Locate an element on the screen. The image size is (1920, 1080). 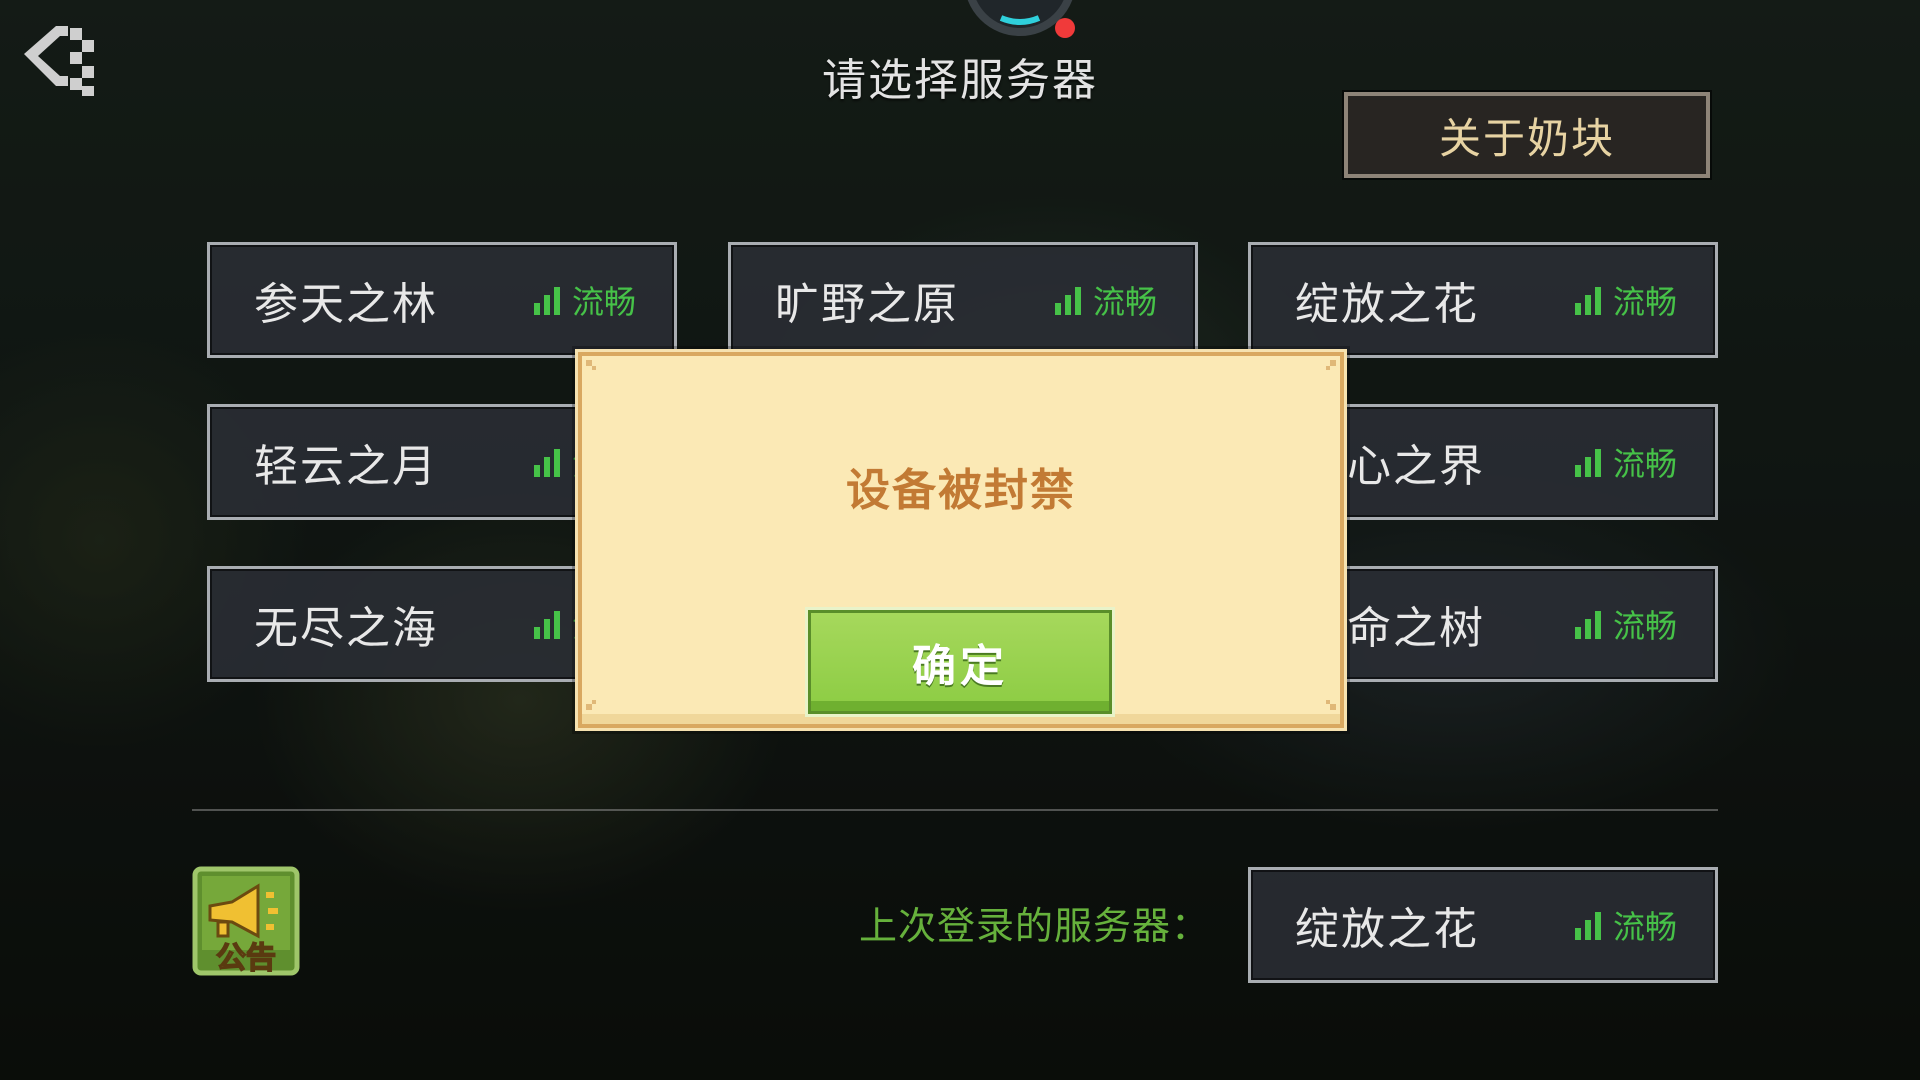
dialog-message: 设备被封禁 is located at coordinates (961, 490).